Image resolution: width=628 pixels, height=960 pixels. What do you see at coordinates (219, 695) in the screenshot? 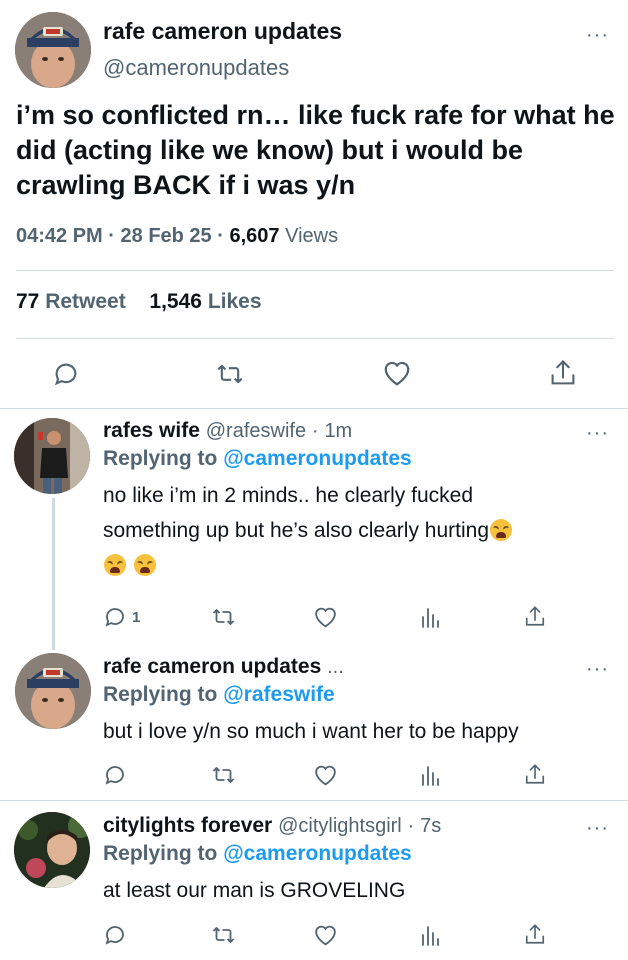
I see `replying-to: Replying to @rafeswife` at bounding box center [219, 695].